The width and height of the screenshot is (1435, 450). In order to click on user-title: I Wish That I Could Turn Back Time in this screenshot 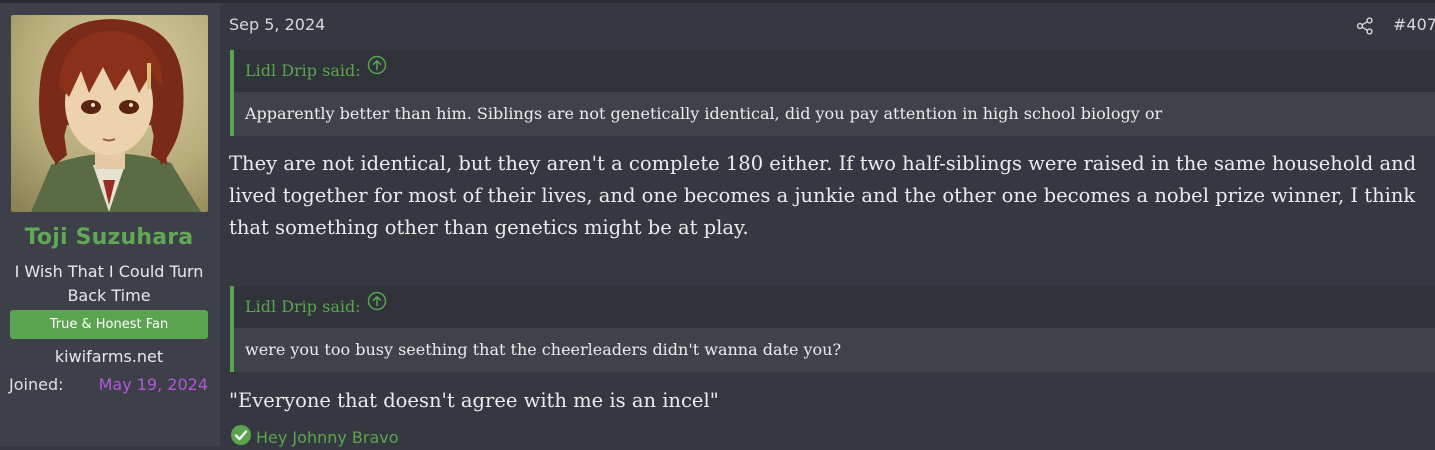, I will do `click(109, 283)`.